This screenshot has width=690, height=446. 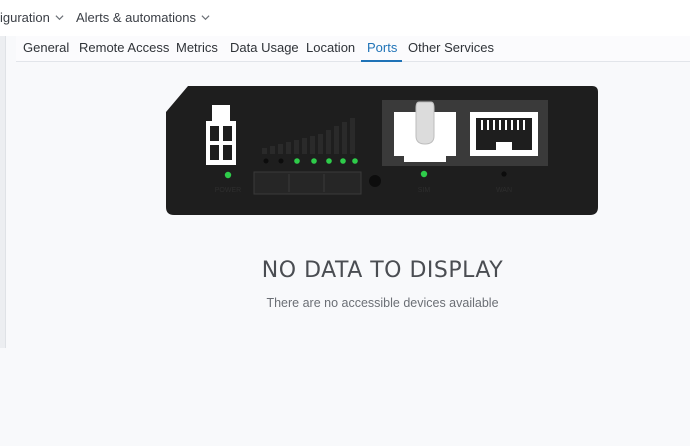 I want to click on tab-remote-access: Remote Access, so click(x=124, y=47).